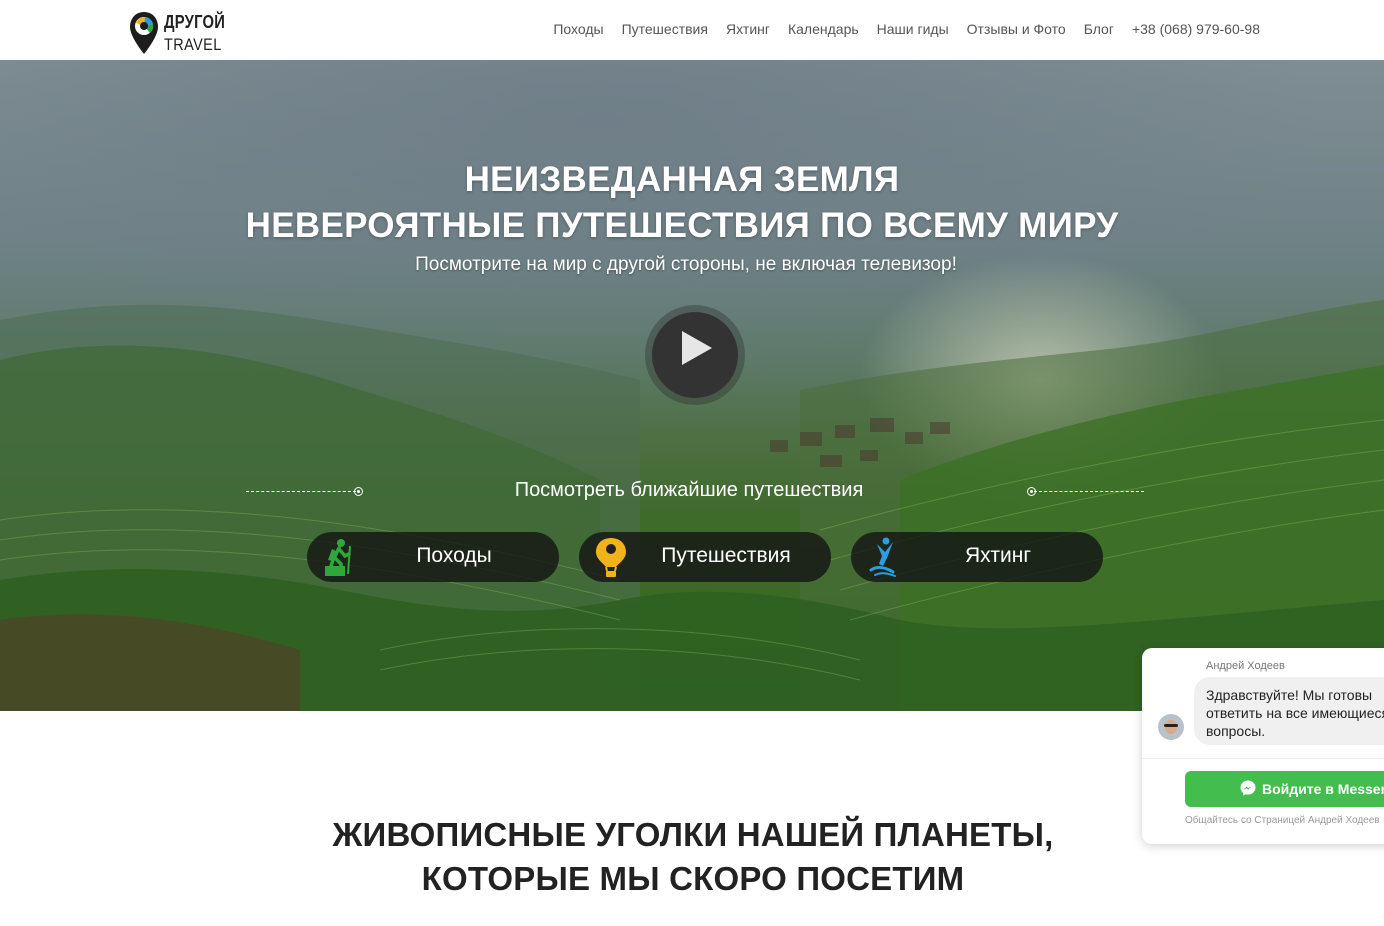  Describe the element at coordinates (338, 557) in the screenshot. I see `hiker-icon` at that location.